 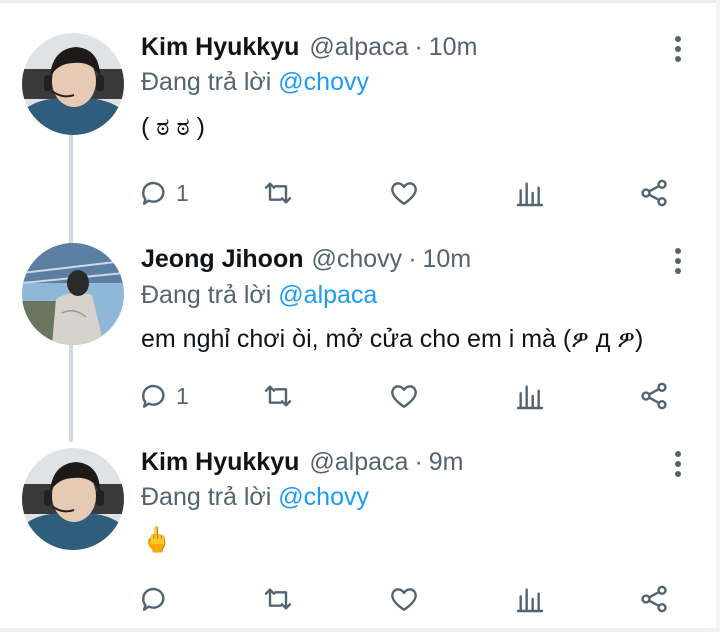 I want to click on right-border, so click(x=718, y=316).